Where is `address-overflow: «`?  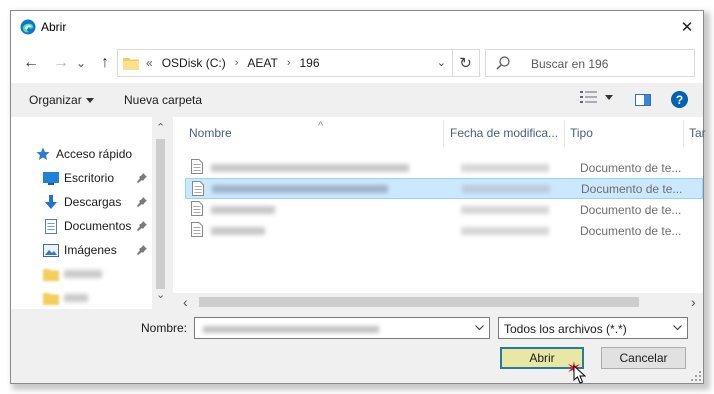
address-overflow: « is located at coordinates (149, 63).